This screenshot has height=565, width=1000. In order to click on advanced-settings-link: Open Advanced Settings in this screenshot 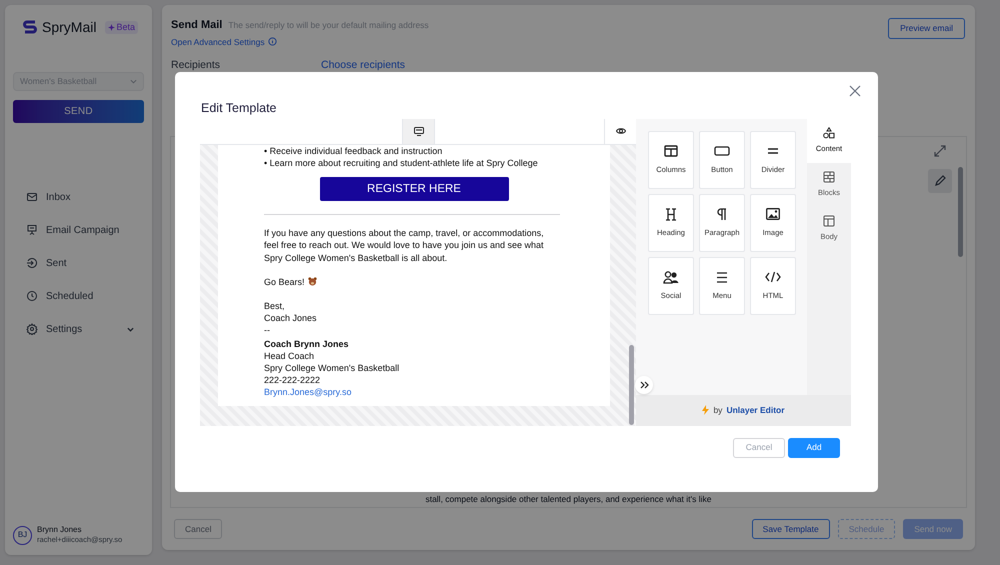, I will do `click(218, 42)`.